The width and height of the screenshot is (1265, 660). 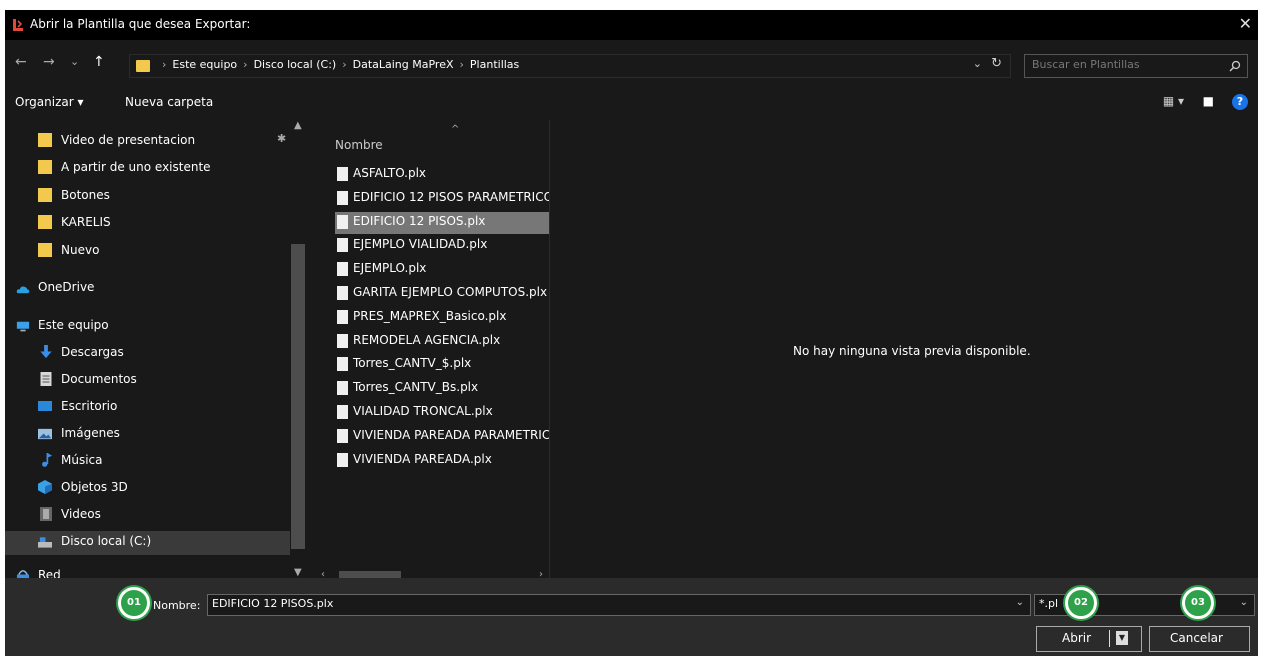 I want to click on nav-item-botones: Botones, so click(x=150, y=197).